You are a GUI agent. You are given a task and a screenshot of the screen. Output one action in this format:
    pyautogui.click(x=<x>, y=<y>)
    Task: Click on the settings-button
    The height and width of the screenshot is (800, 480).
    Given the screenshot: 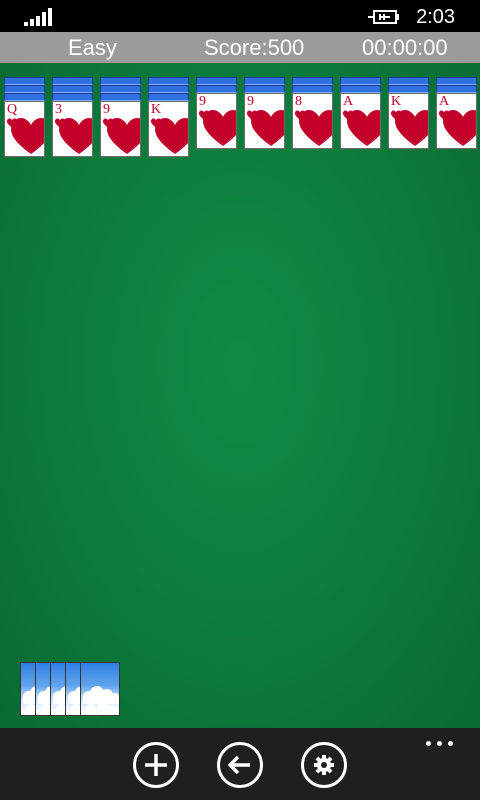 What is the action you would take?
    pyautogui.click(x=324, y=765)
    